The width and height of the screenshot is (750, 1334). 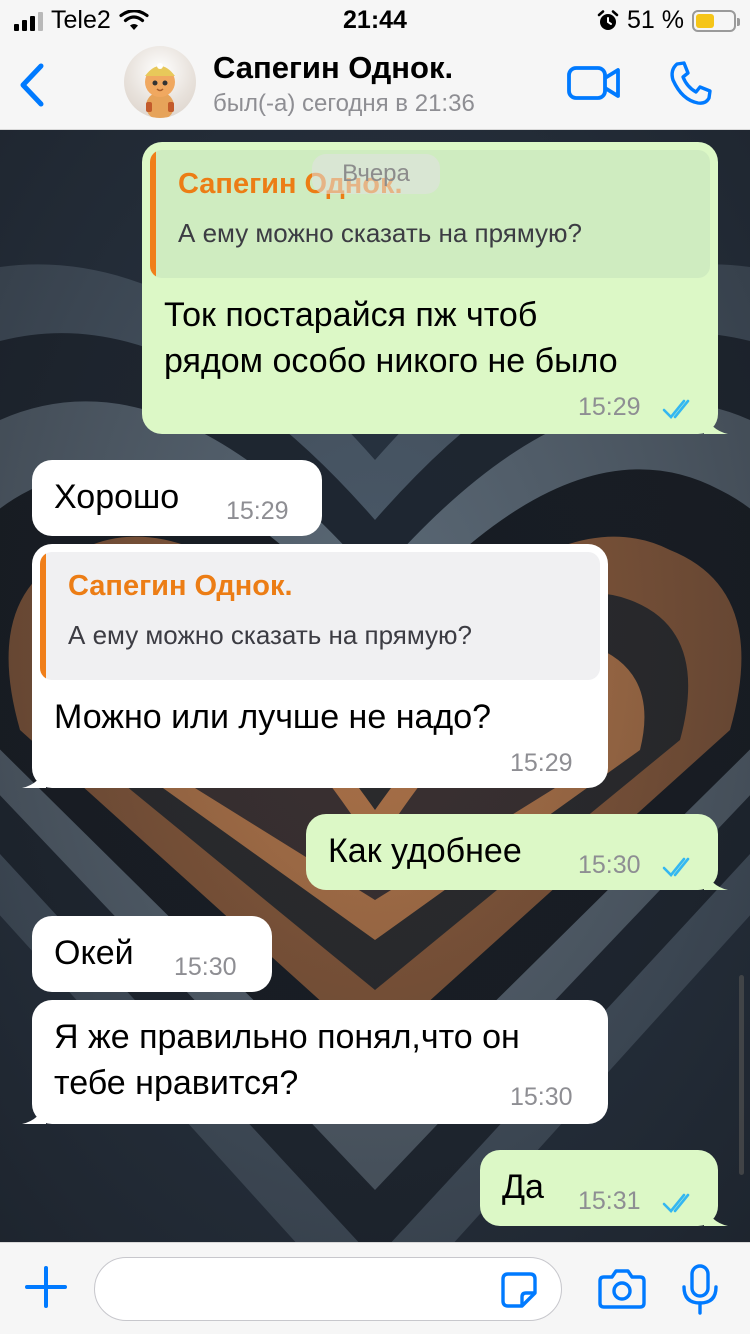 I want to click on contact-name: Сапегин Однок., so click(x=333, y=68).